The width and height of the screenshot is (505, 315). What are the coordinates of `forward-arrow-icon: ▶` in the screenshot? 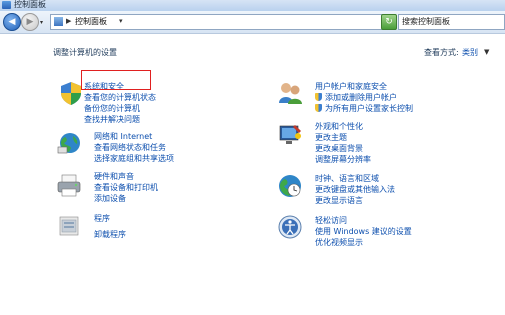 It's located at (30, 22).